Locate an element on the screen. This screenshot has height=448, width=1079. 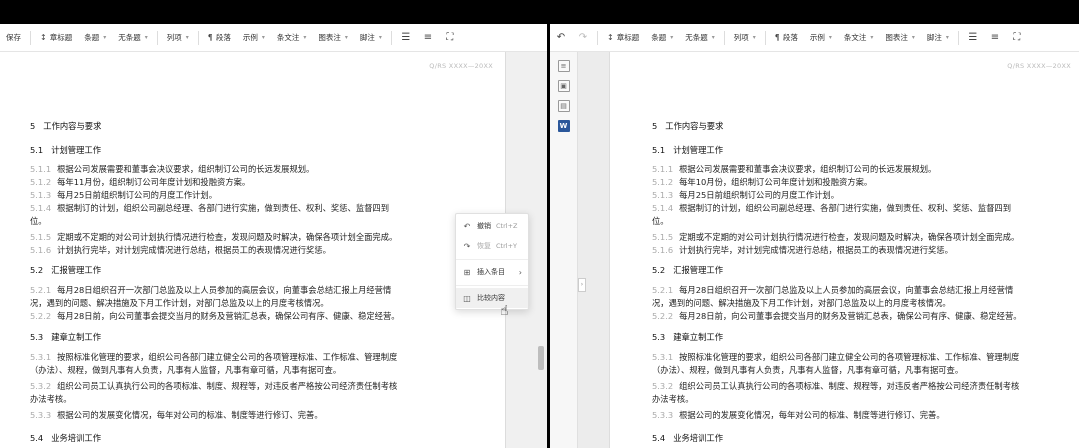
table-icon: ▤ is located at coordinates (563, 106).